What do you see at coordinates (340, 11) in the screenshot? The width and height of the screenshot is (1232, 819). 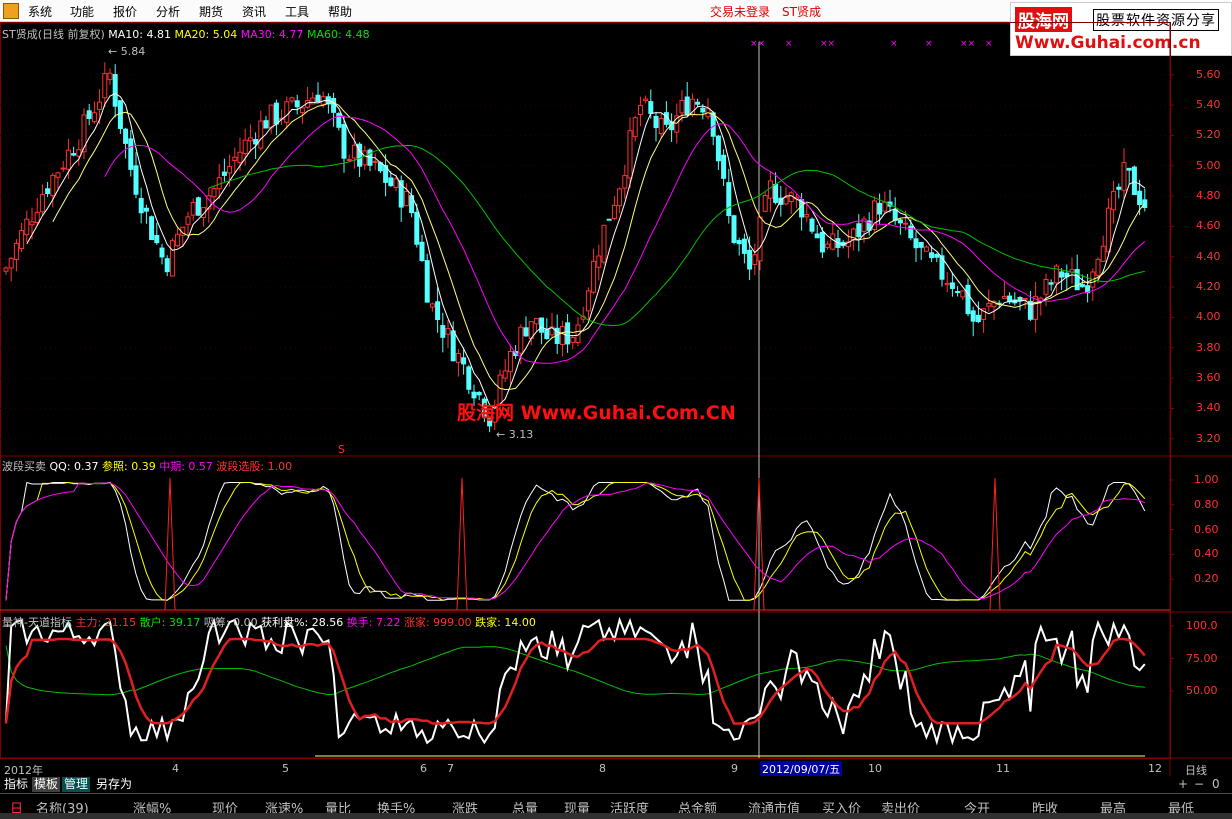 I see `menu-help: 帮助` at bounding box center [340, 11].